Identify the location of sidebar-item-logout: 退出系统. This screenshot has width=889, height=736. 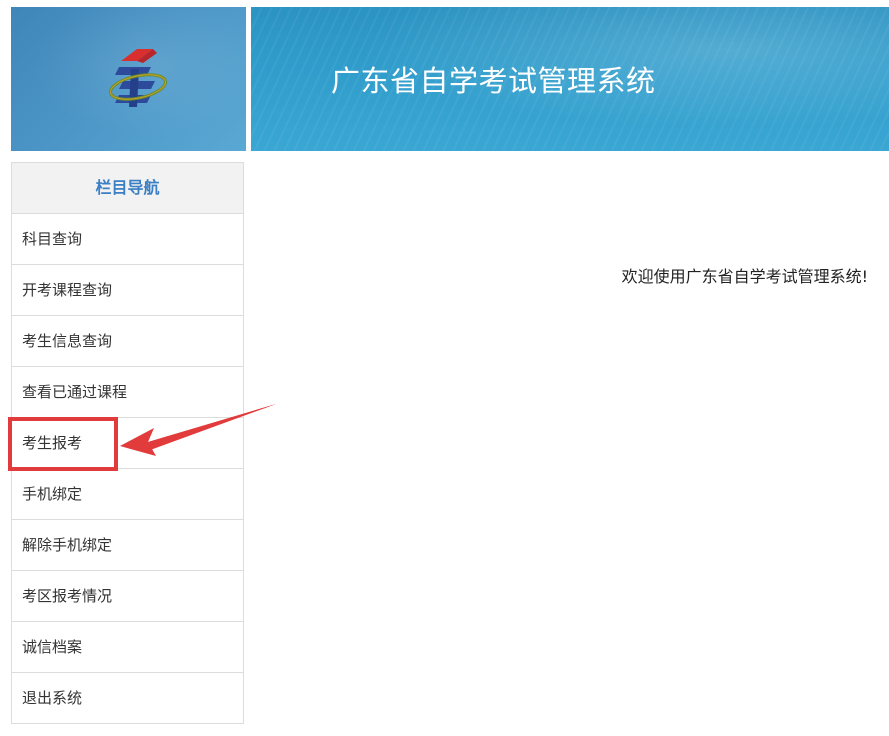
(127, 698).